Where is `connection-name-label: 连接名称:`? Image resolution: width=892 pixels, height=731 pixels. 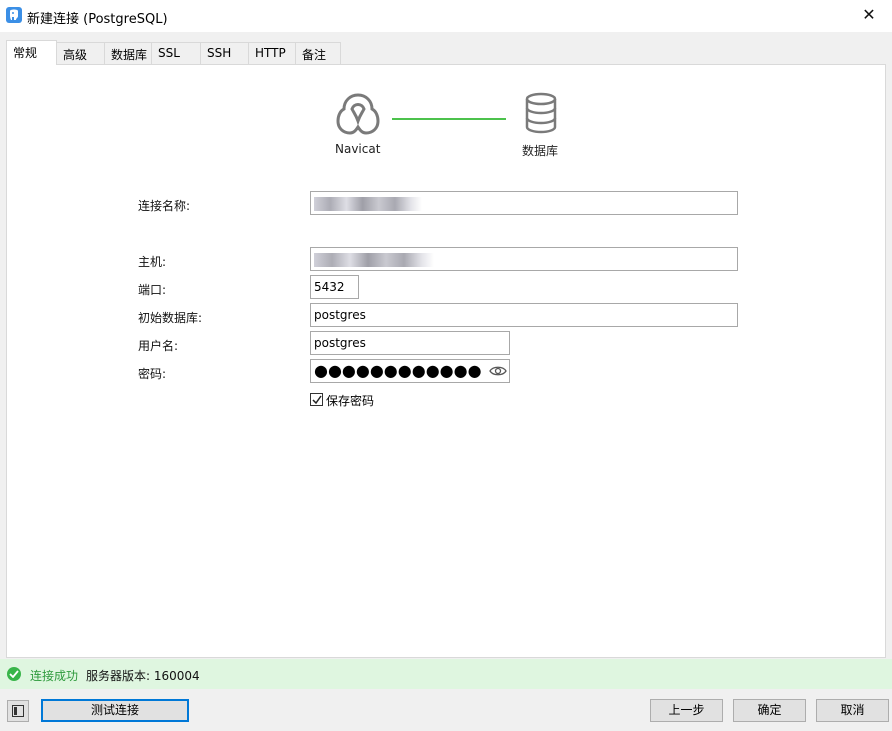 connection-name-label: 连接名称: is located at coordinates (164, 206).